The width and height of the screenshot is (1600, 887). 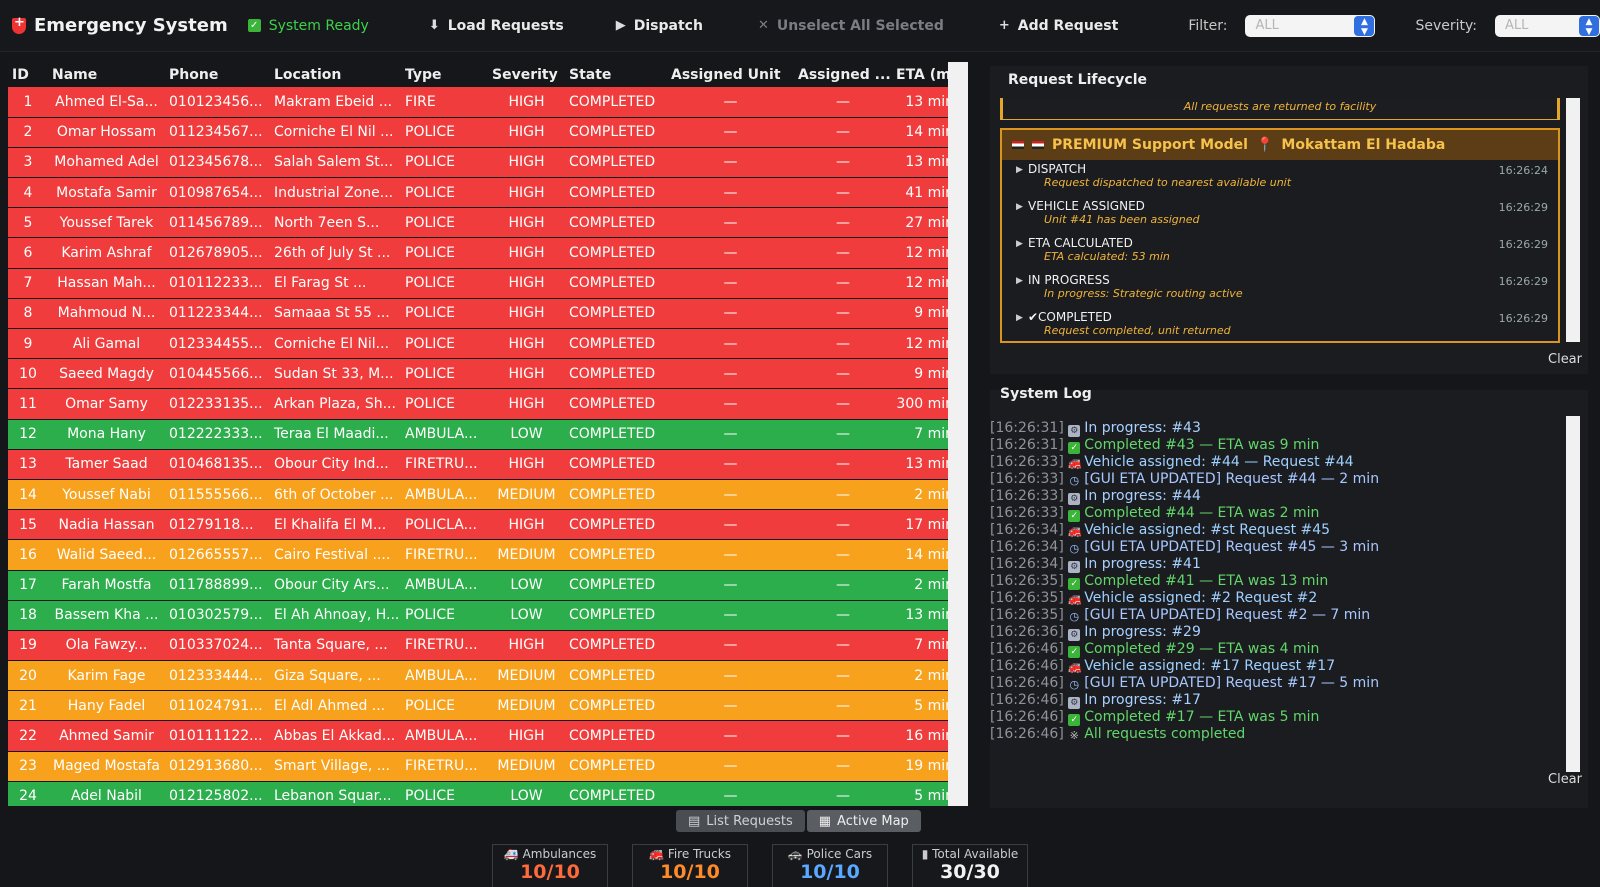 I want to click on severity-label: Severity:, so click(x=1446, y=25).